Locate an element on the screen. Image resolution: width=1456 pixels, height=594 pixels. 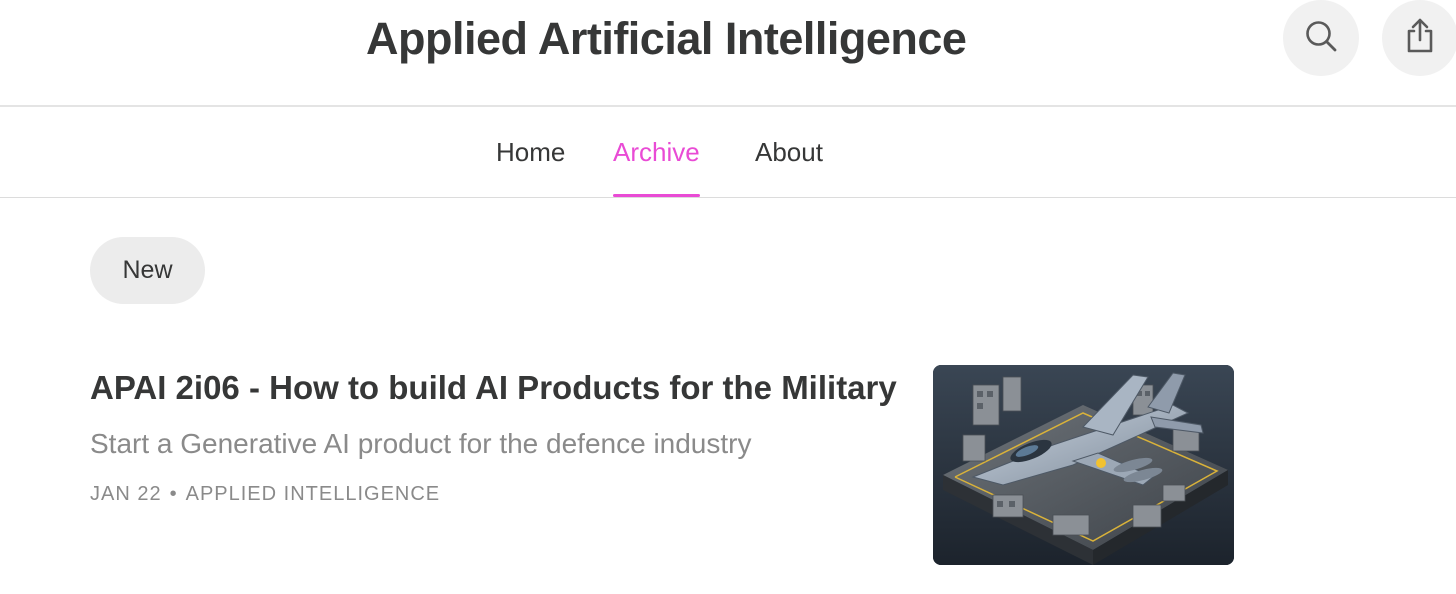
share-button is located at coordinates (1419, 38).